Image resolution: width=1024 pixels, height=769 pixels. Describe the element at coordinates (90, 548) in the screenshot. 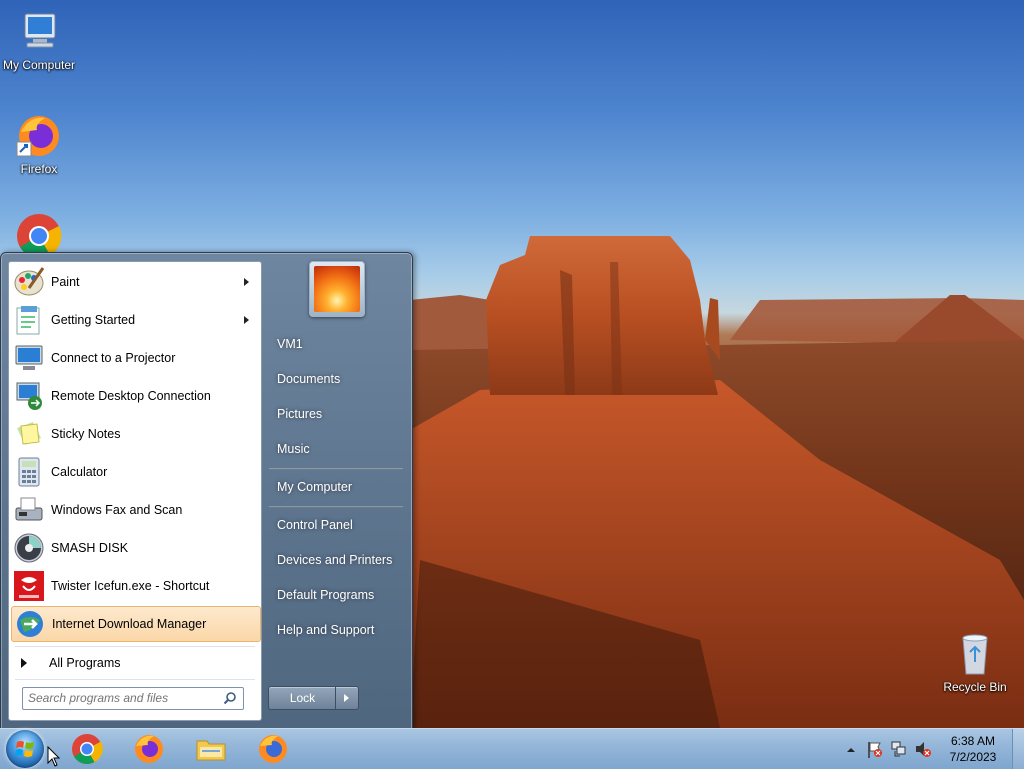

I see `program-label: SMASH DISK` at that location.